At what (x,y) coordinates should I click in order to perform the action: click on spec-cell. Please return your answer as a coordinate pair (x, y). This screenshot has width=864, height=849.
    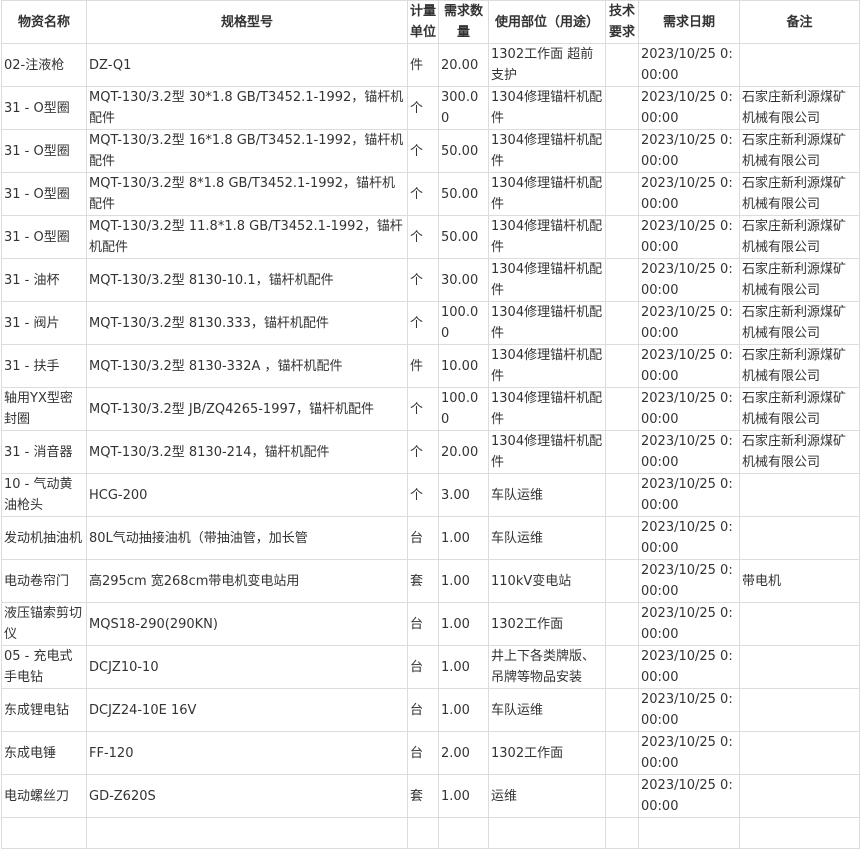
    Looking at the image, I should click on (247, 833).